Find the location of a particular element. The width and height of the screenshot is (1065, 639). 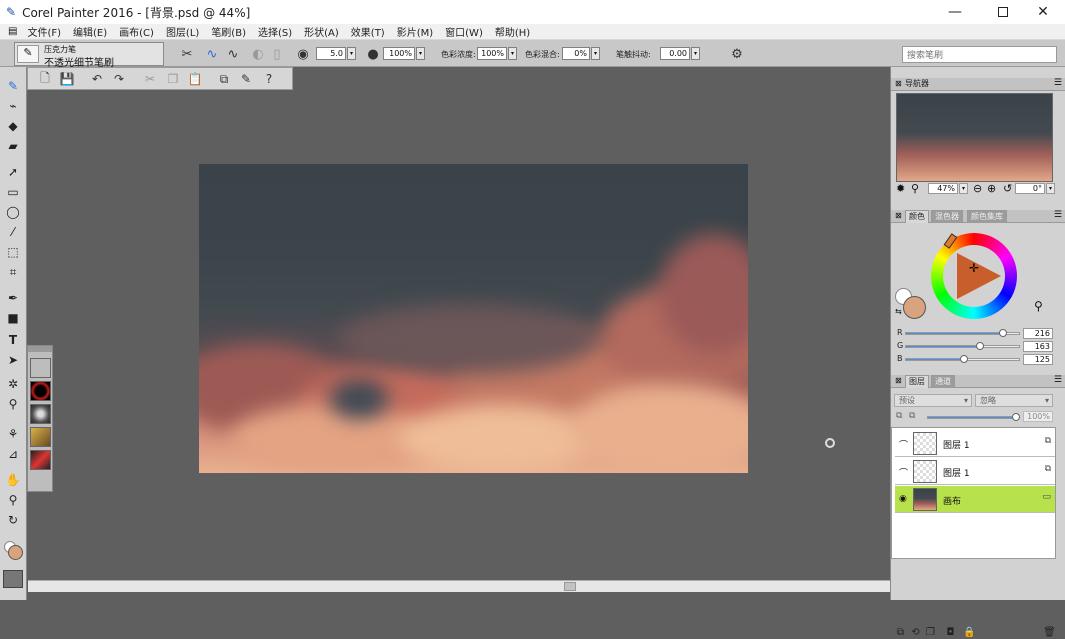

visibility-eye-icon: ◉ is located at coordinates (903, 499).